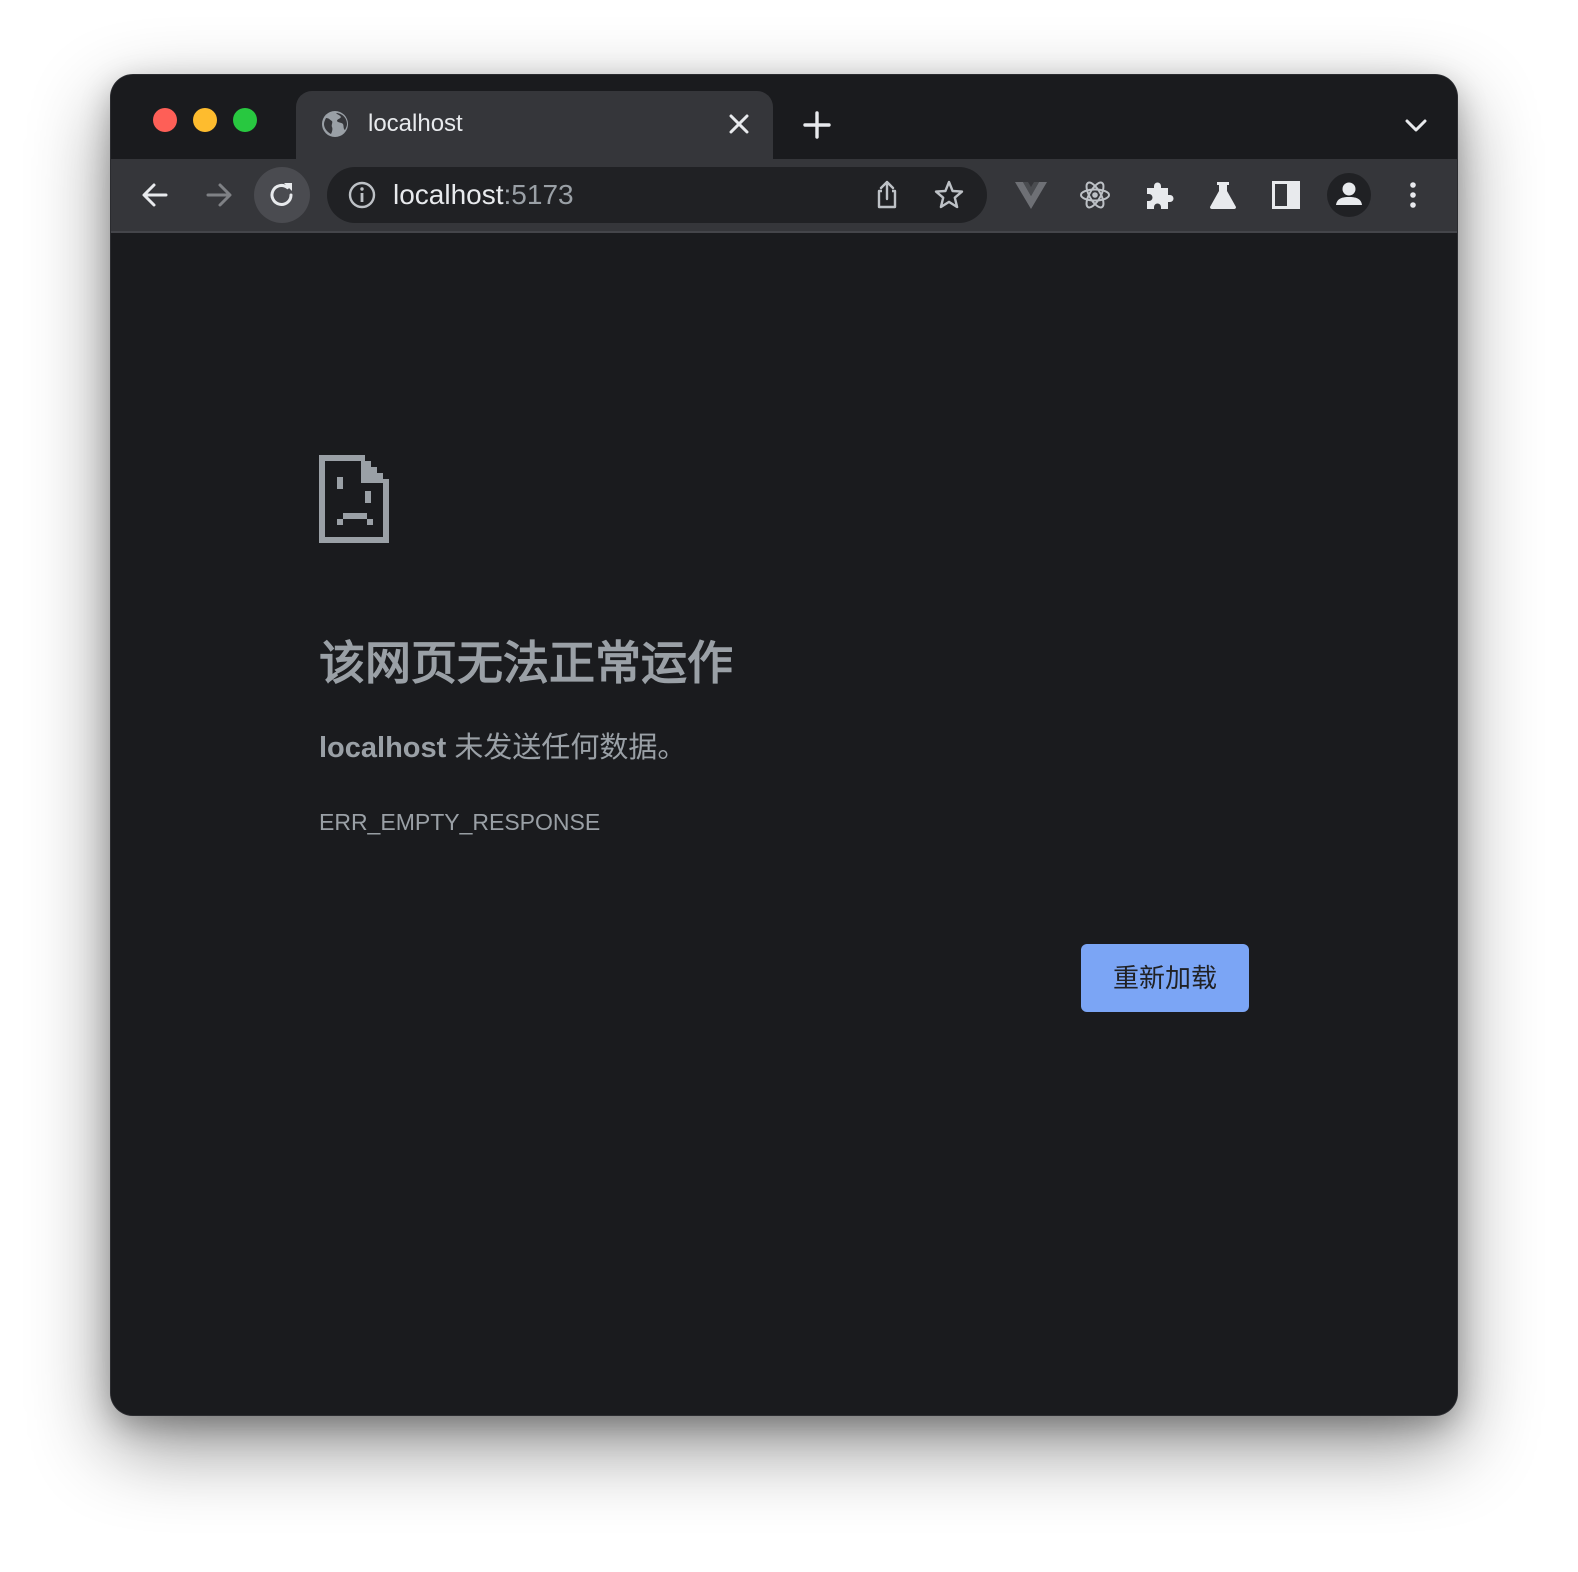 This screenshot has height=1572, width=1578. I want to click on extensions-puzzle-icon, so click(1160, 195).